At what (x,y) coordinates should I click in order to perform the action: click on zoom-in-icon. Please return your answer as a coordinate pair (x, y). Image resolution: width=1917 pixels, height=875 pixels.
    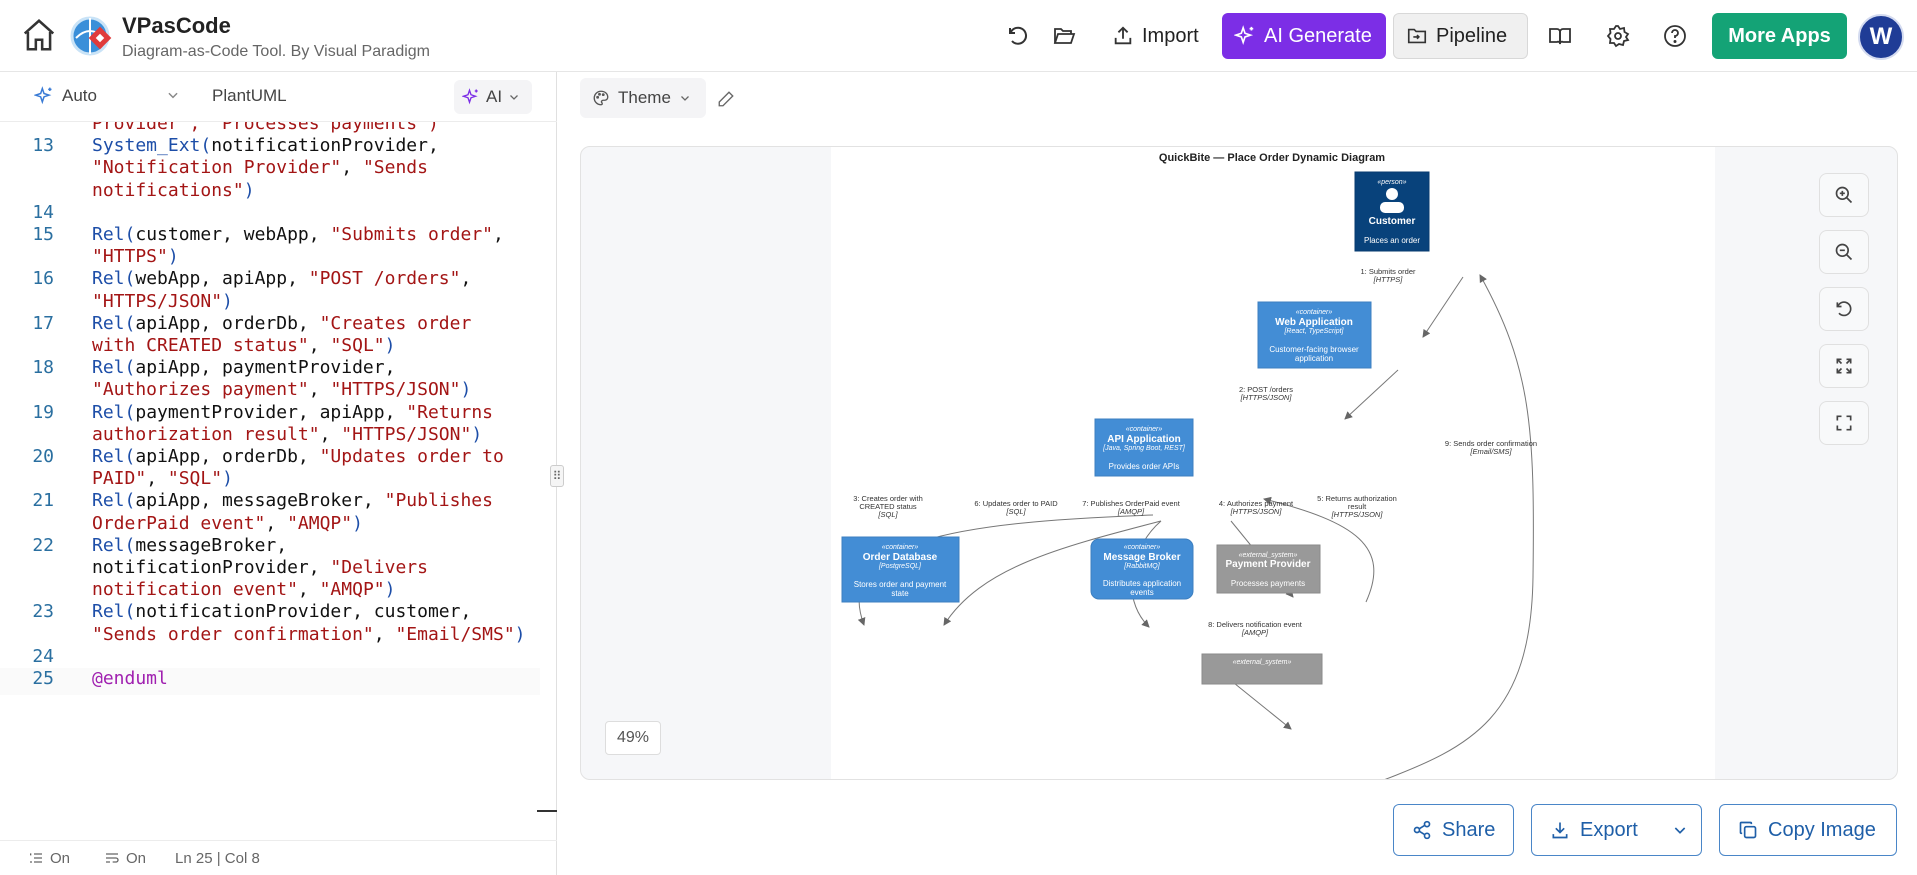
    Looking at the image, I should click on (1844, 195).